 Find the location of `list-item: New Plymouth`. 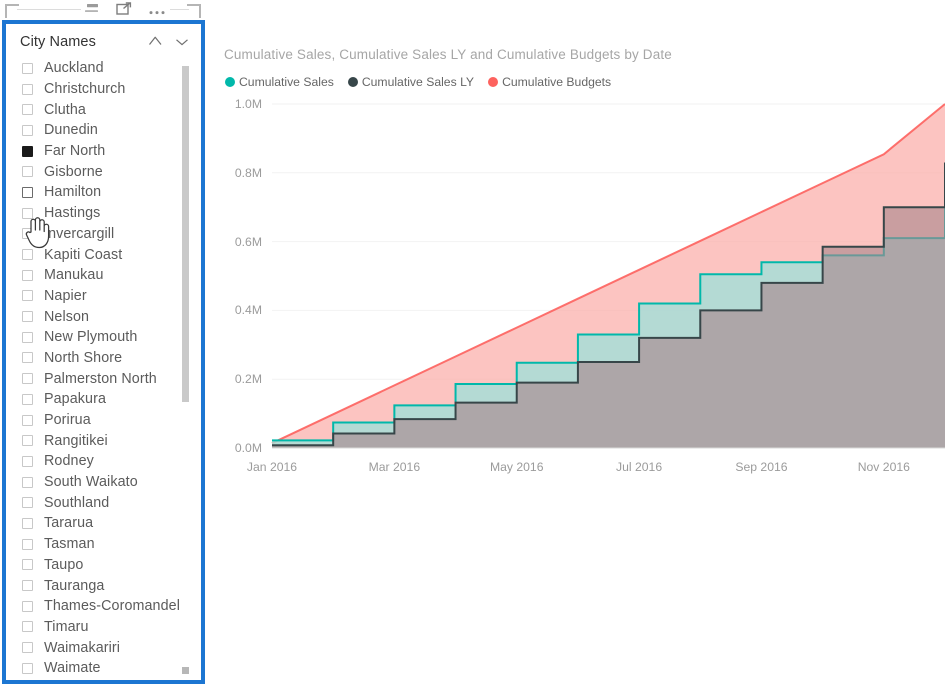

list-item: New Plymouth is located at coordinates (103, 337).